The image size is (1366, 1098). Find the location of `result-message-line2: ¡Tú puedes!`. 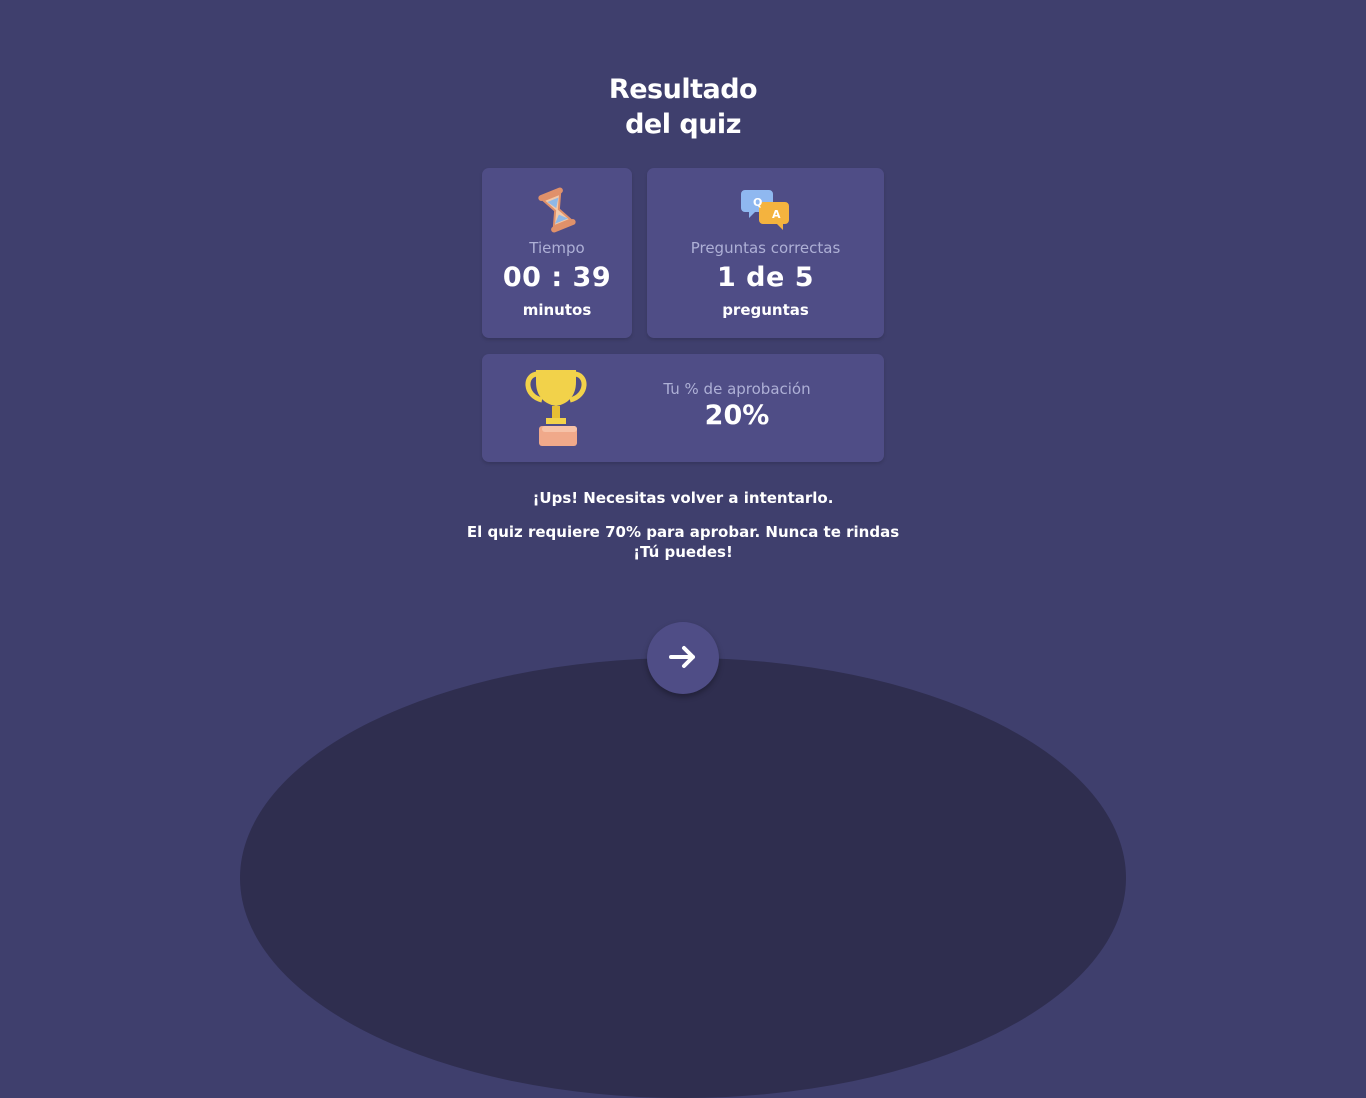

result-message-line2: ¡Tú puedes! is located at coordinates (683, 552).